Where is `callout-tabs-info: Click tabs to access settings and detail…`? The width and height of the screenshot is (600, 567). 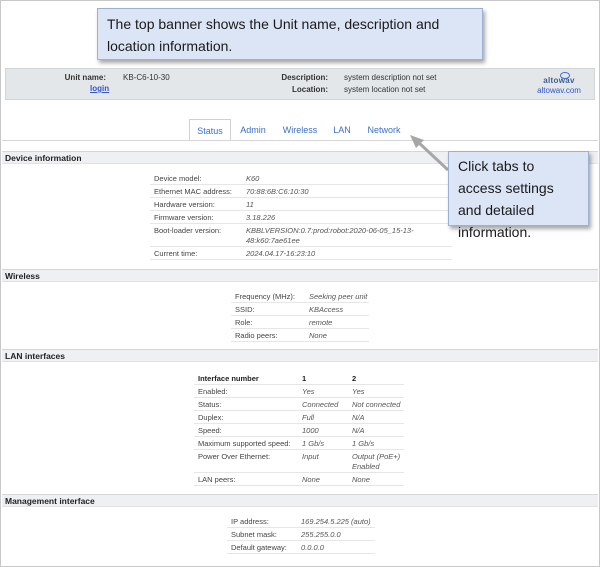 callout-tabs-info: Click tabs to access settings and detail… is located at coordinates (518, 195).